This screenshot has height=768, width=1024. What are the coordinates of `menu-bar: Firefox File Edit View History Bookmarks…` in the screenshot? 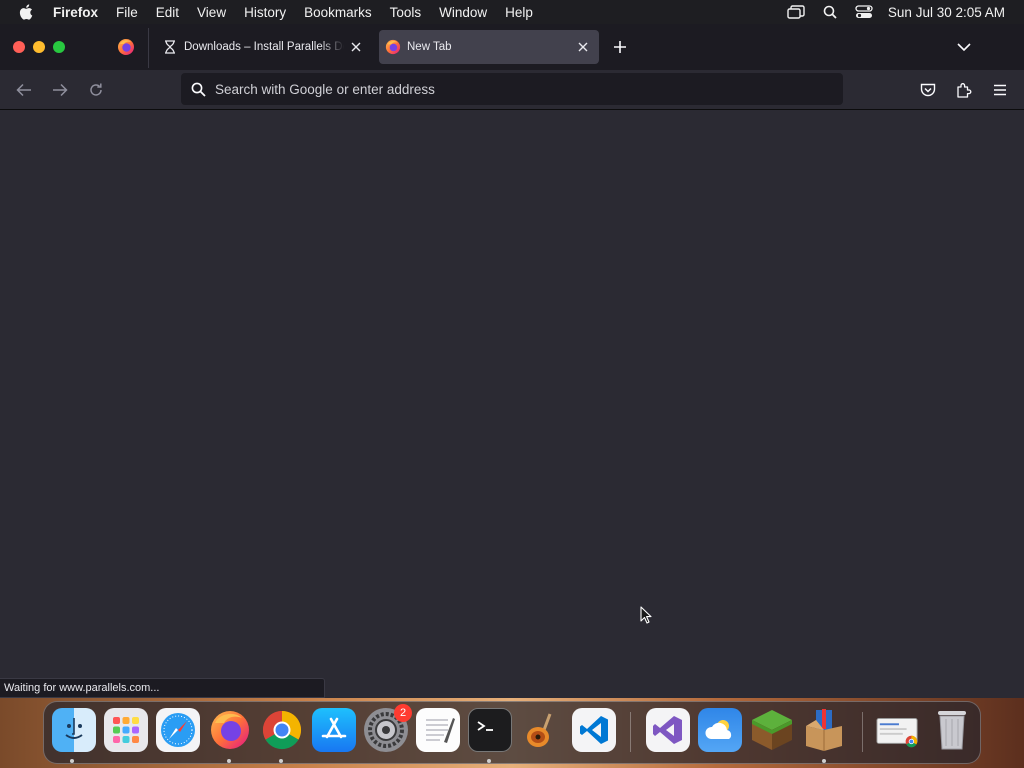 It's located at (512, 12).